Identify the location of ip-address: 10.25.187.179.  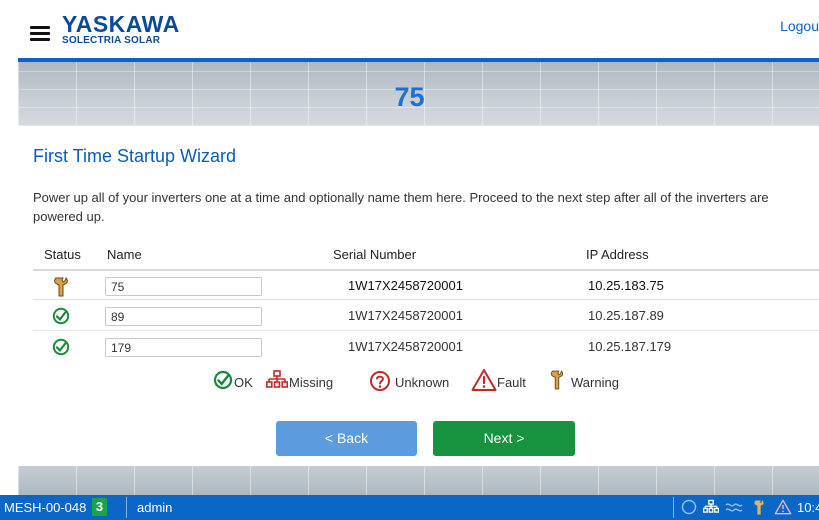
(630, 346).